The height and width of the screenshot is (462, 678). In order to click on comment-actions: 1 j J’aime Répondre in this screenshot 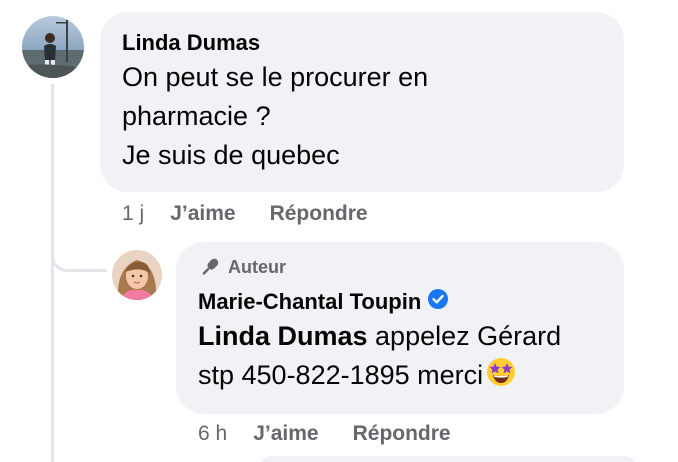, I will do `click(262, 214)`.